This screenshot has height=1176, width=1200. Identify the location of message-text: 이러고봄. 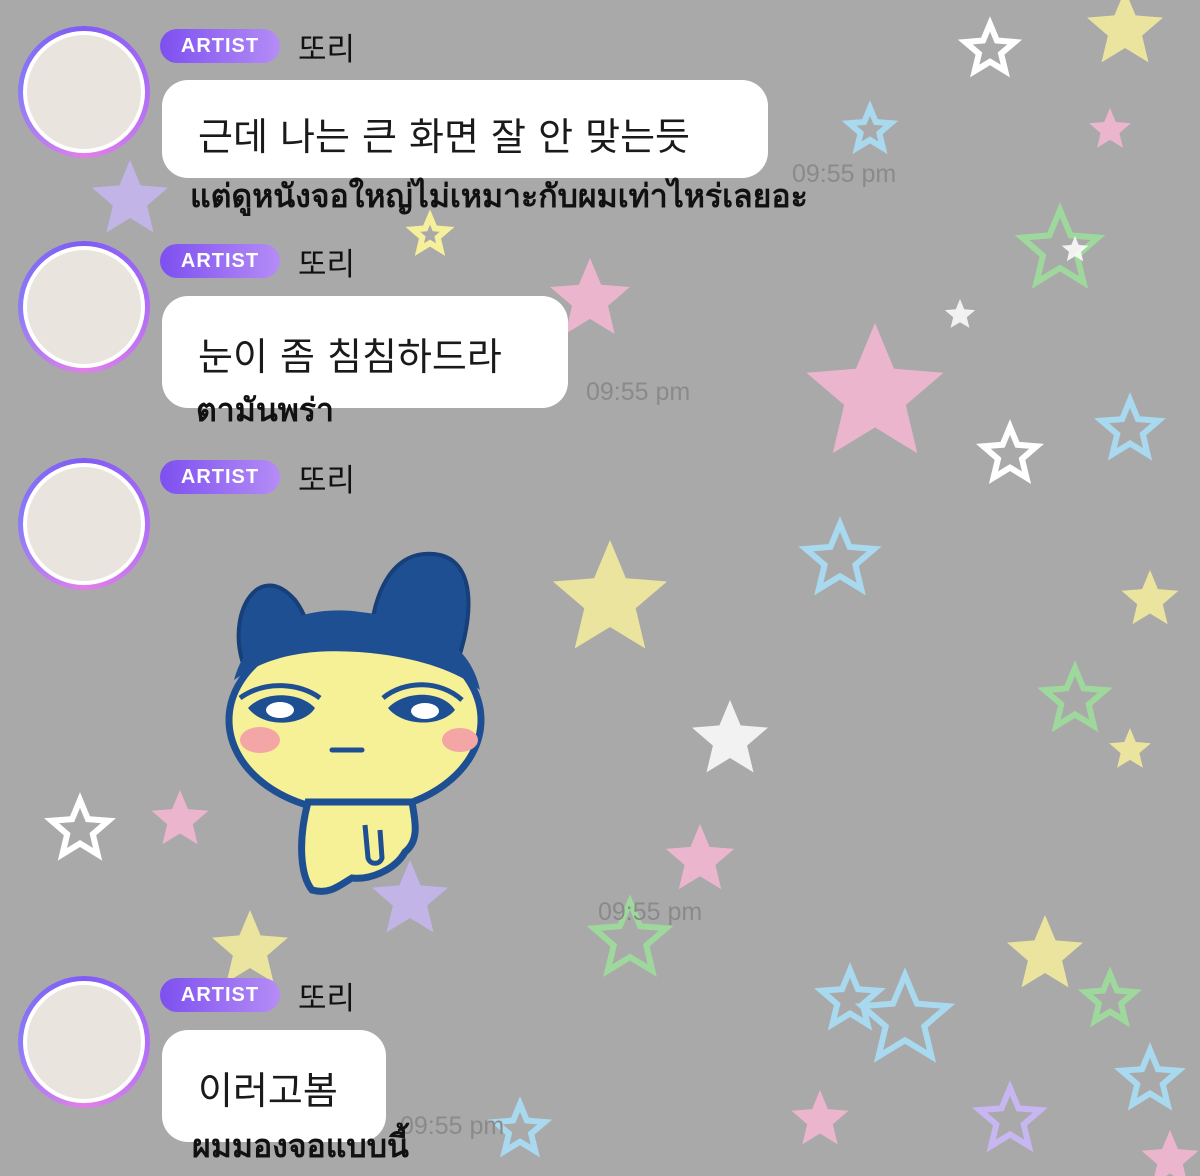
(268, 1091).